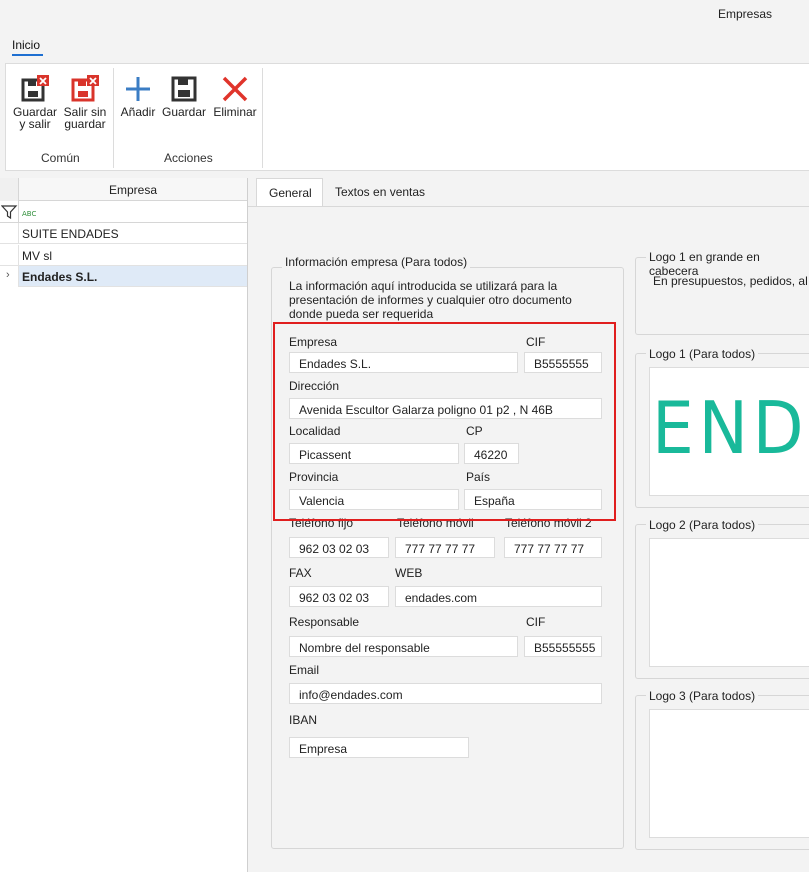 The height and width of the screenshot is (872, 809). Describe the element at coordinates (188, 158) in the screenshot. I see `group-label-acciones: Acciones` at that location.